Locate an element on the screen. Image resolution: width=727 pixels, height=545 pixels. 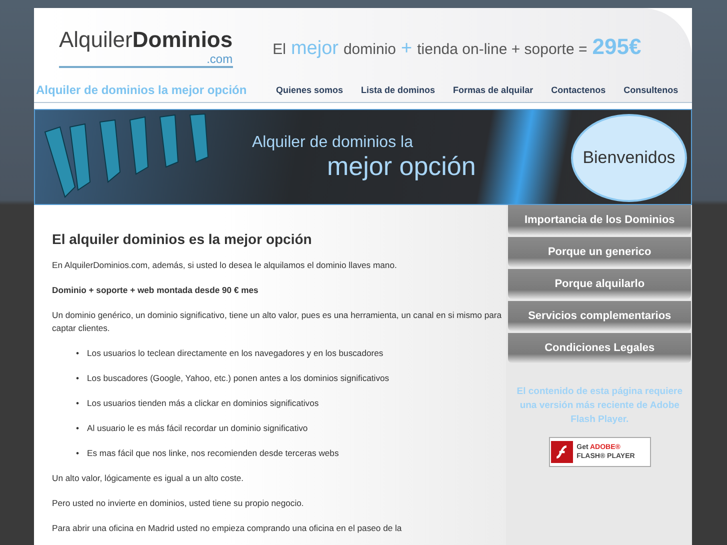
sidebar-menu-item: Porque alquilarlo is located at coordinates (600, 284).